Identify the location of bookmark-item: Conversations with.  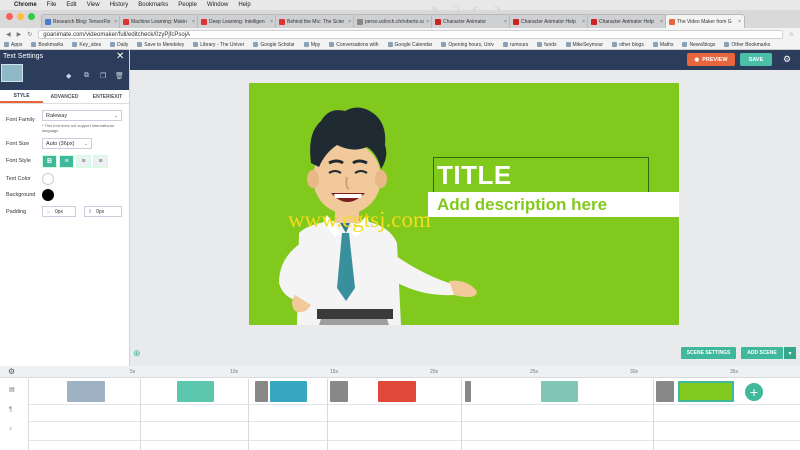
(354, 45).